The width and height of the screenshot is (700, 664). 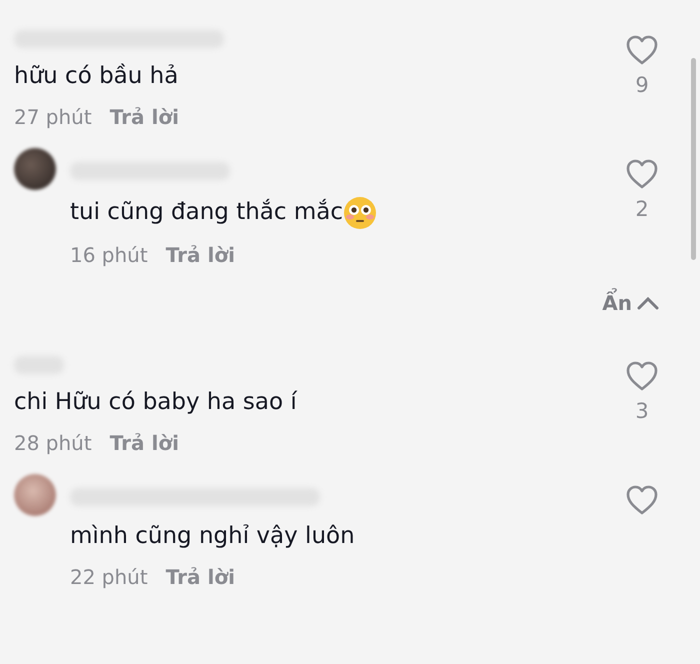 What do you see at coordinates (206, 212) in the screenshot?
I see `comment-text: tui cũng đang thắc mắc` at bounding box center [206, 212].